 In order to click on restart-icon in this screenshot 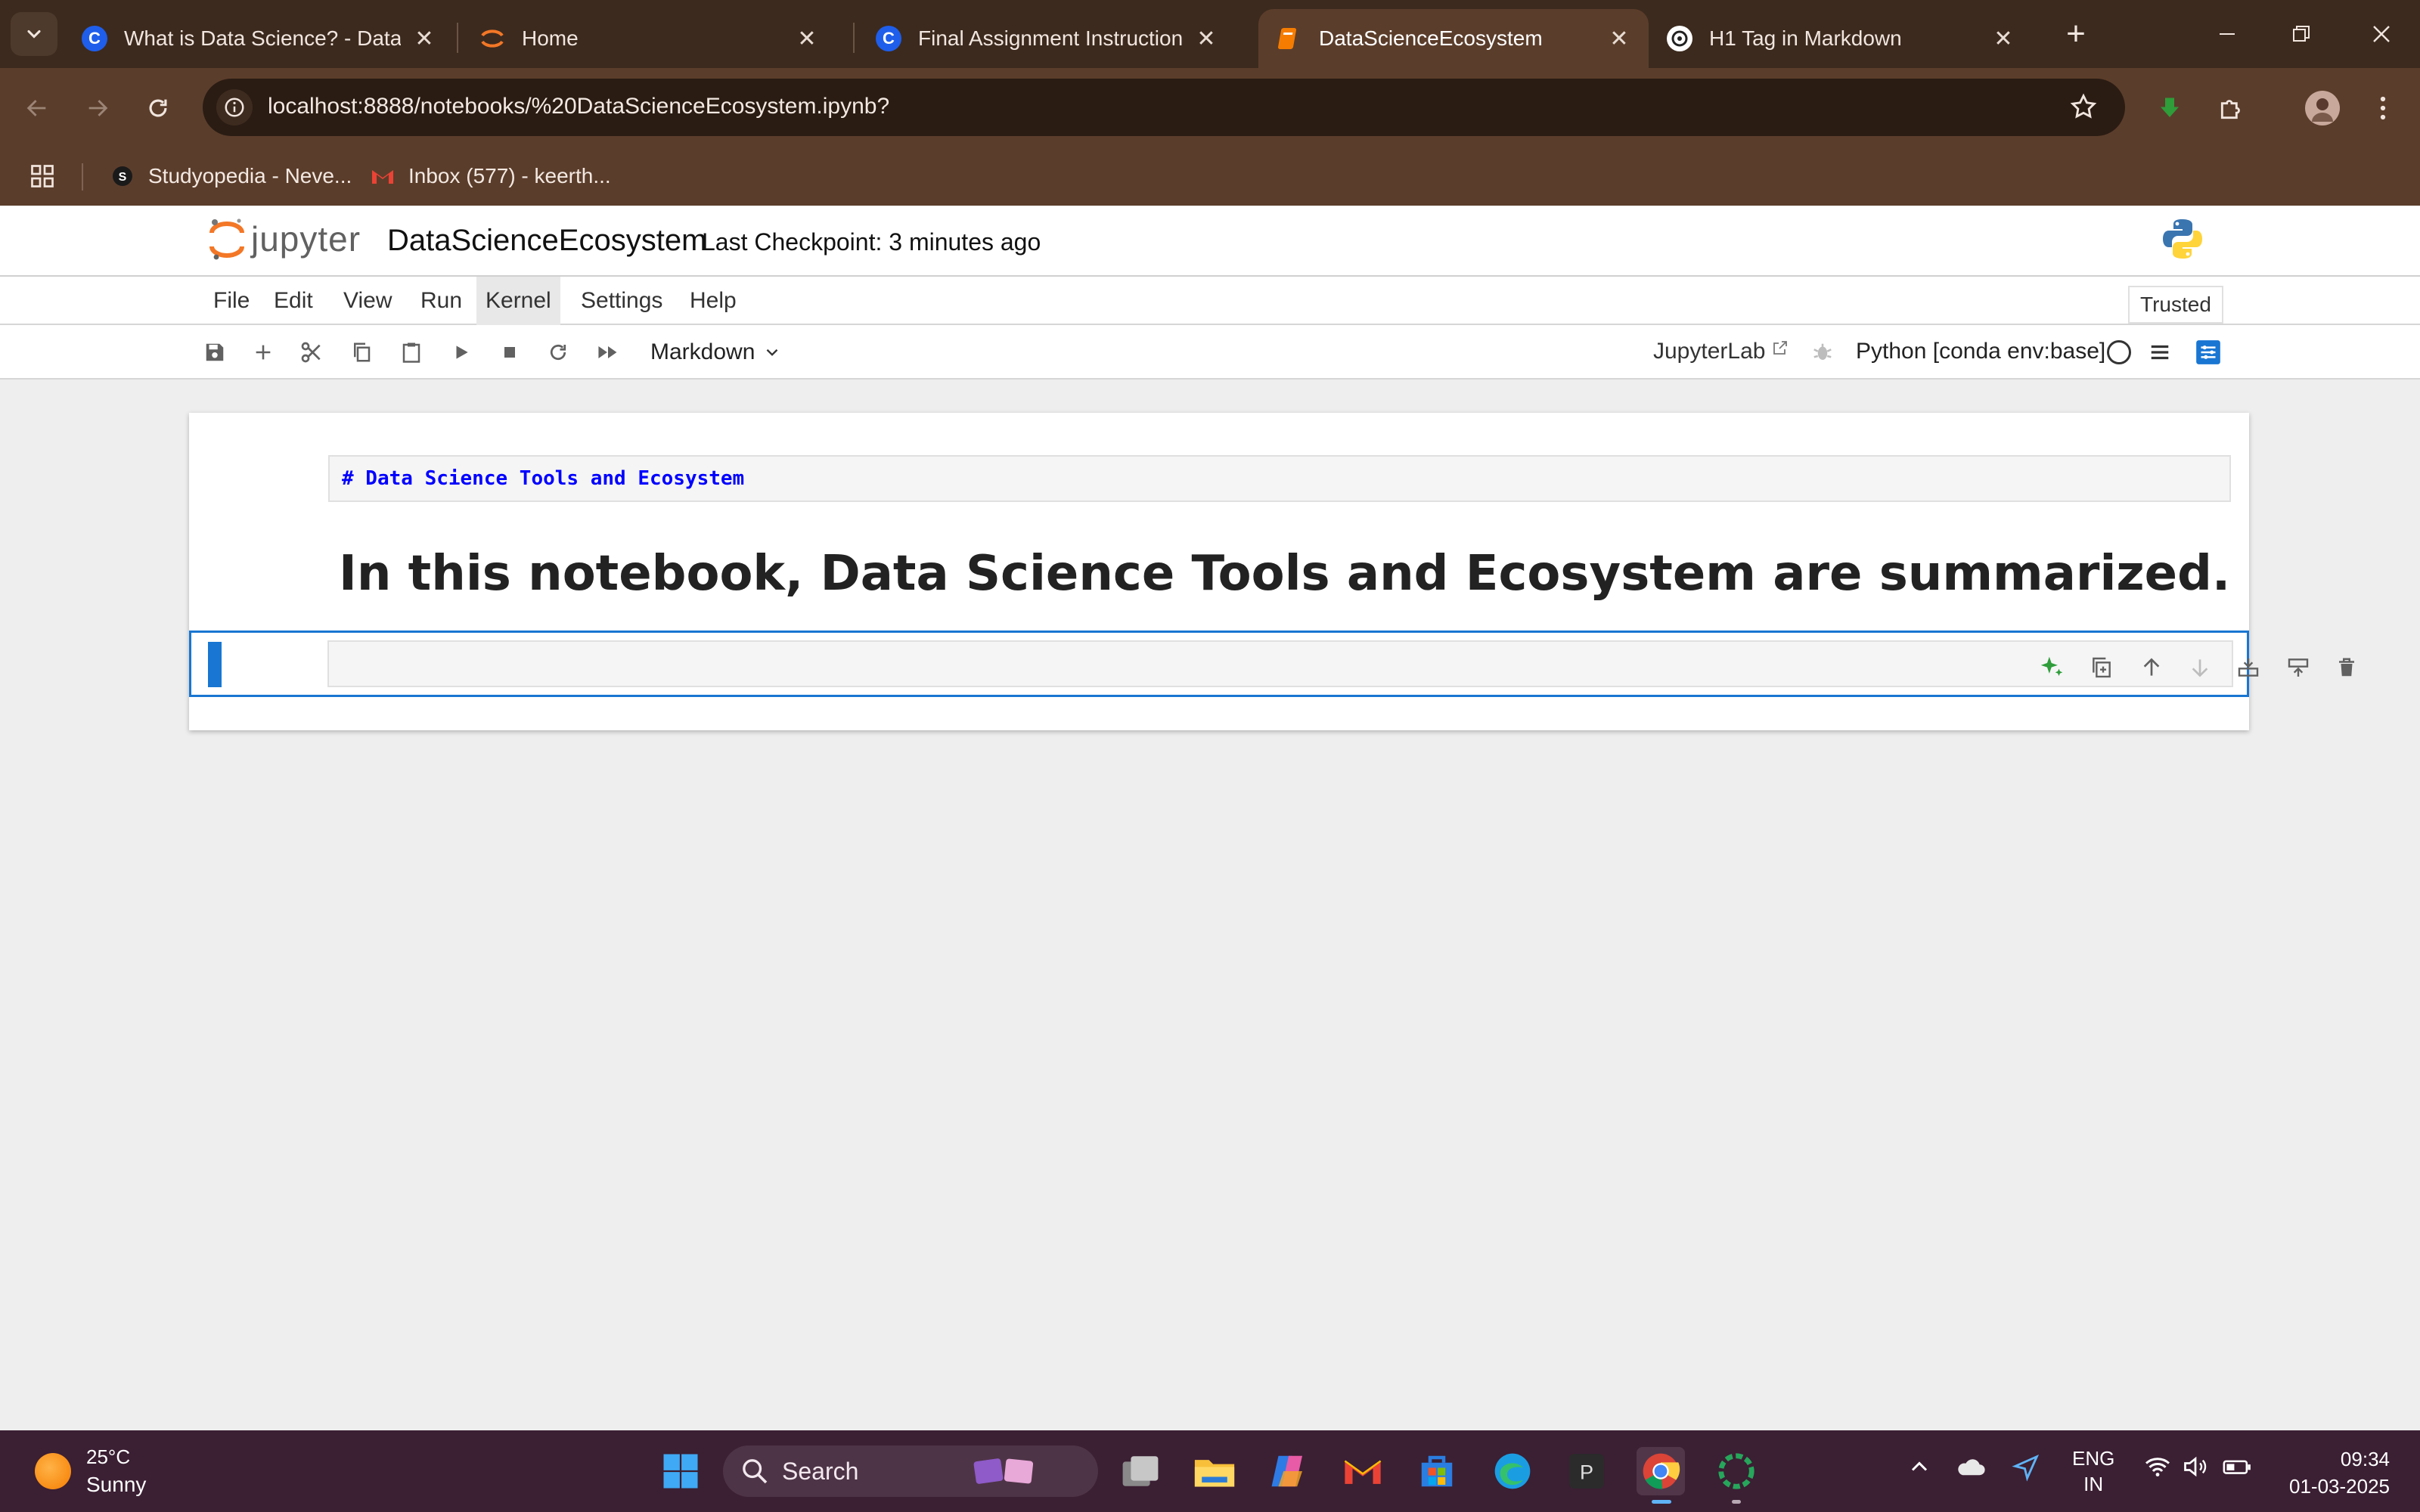, I will do `click(558, 352)`.